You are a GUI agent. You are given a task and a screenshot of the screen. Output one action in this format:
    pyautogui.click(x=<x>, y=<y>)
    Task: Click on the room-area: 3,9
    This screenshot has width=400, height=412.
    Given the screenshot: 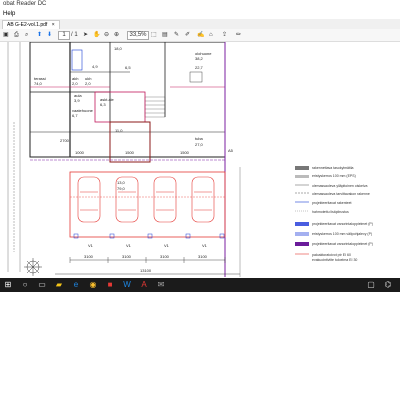 What is the action you would take?
    pyautogui.click(x=77, y=100)
    